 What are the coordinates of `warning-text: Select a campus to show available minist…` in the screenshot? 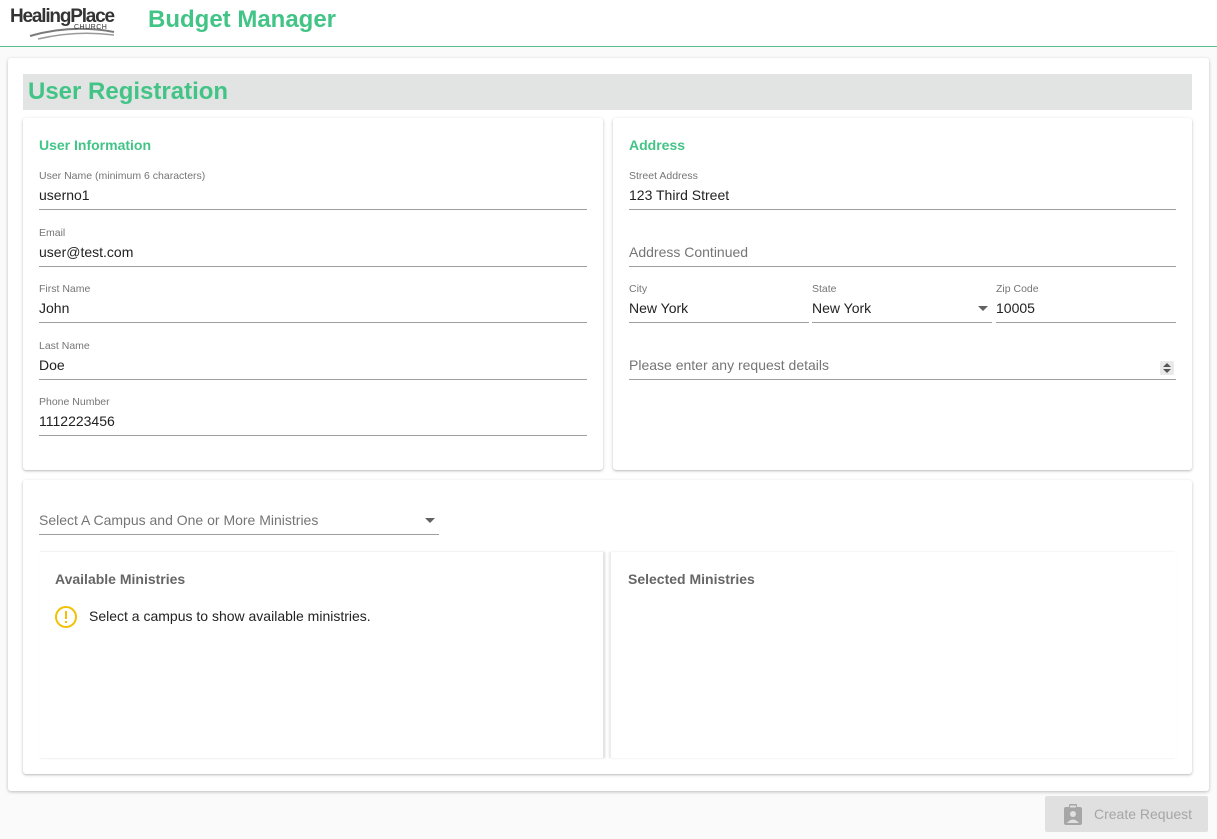 It's located at (230, 616).